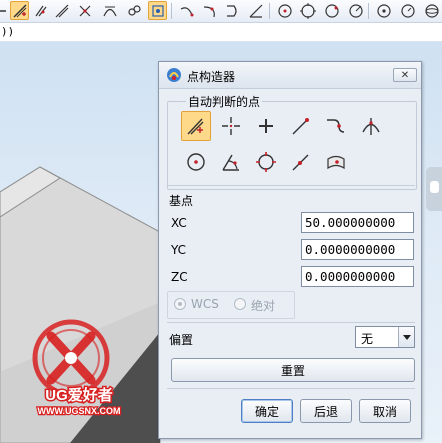 The height and width of the screenshot is (443, 442). Describe the element at coordinates (79, 395) in the screenshot. I see `watermark-brand: UG爱好者` at that location.